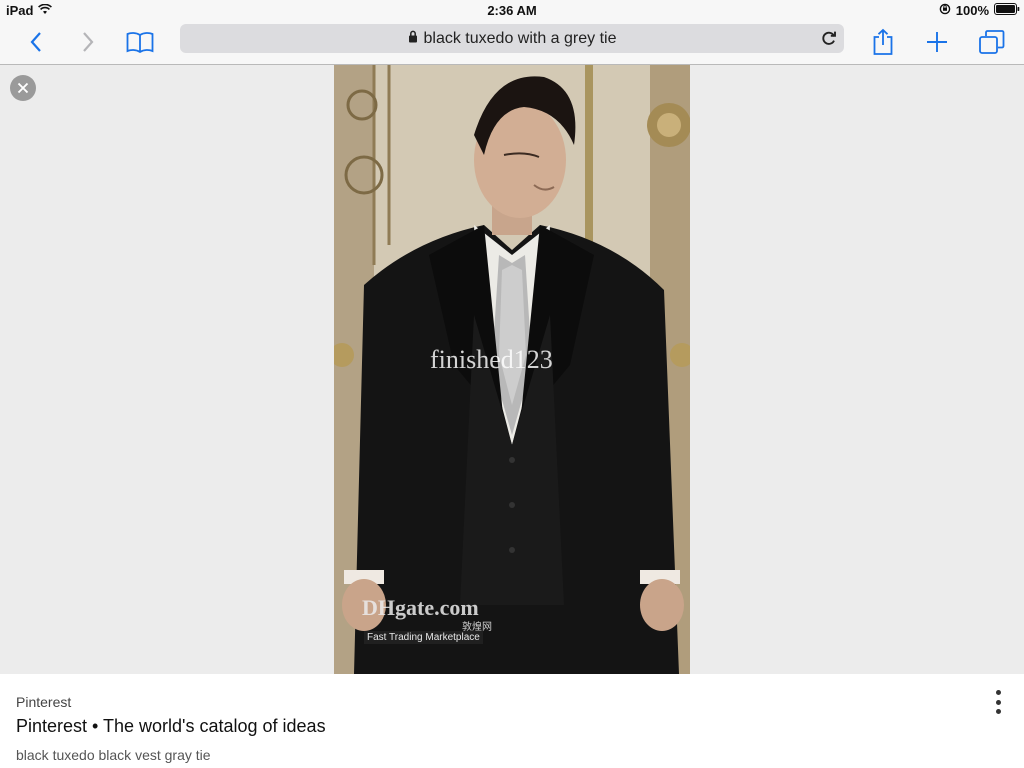 The width and height of the screenshot is (1024, 768). I want to click on share-icon, so click(883, 42).